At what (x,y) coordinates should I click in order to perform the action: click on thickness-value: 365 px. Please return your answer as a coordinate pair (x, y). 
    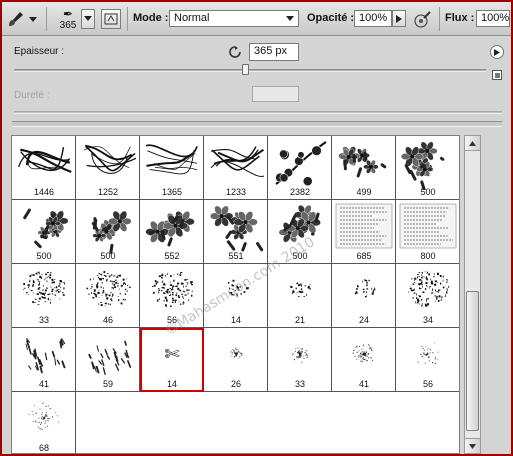
    Looking at the image, I should click on (271, 51).